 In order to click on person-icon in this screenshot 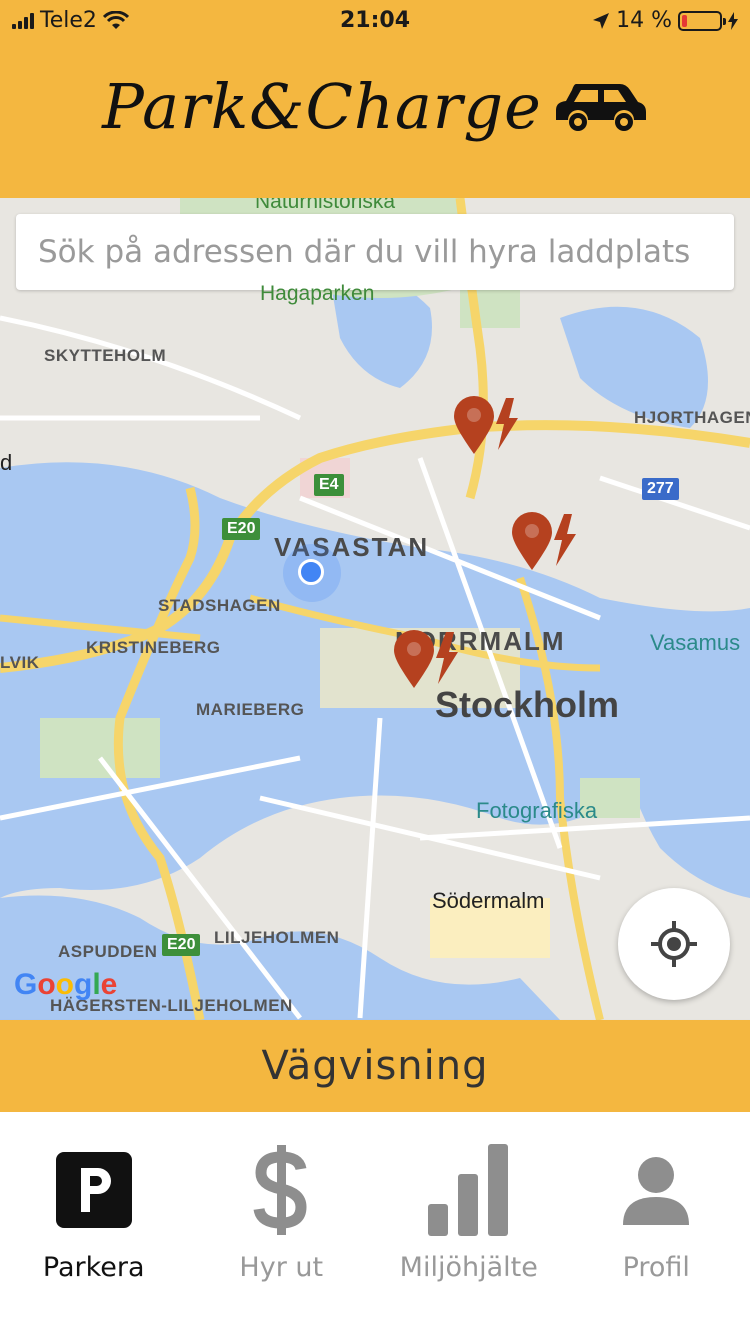, I will do `click(656, 1190)`.